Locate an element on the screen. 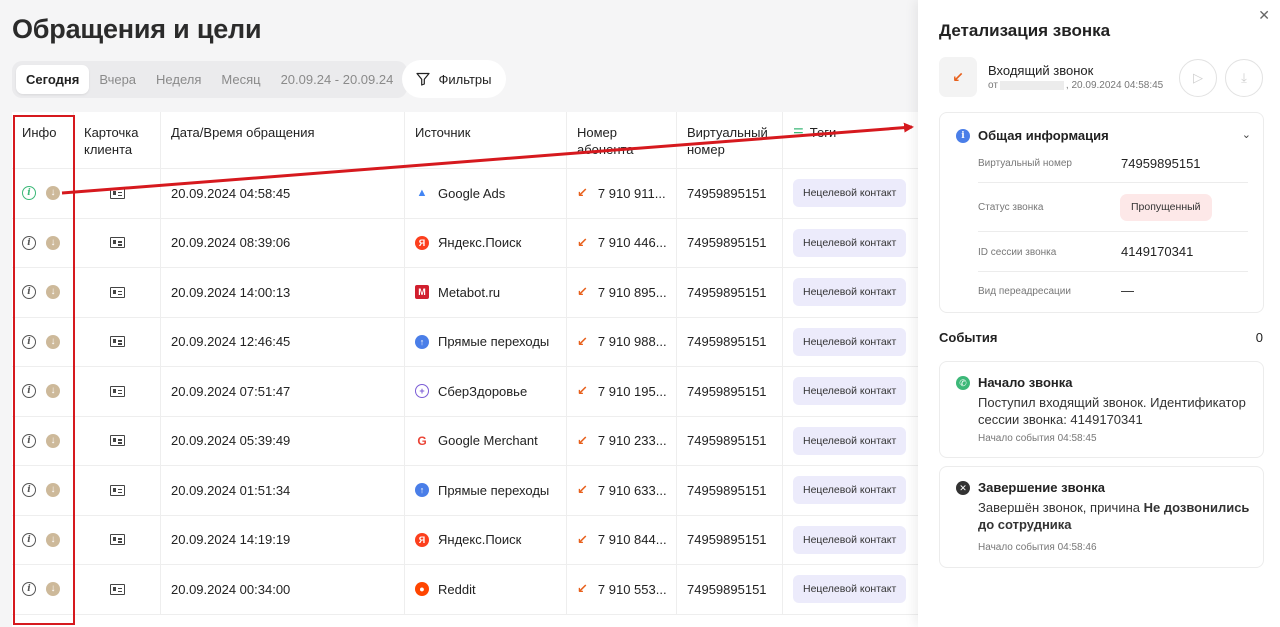 The image size is (1280, 627). events-title: События is located at coordinates (968, 337).